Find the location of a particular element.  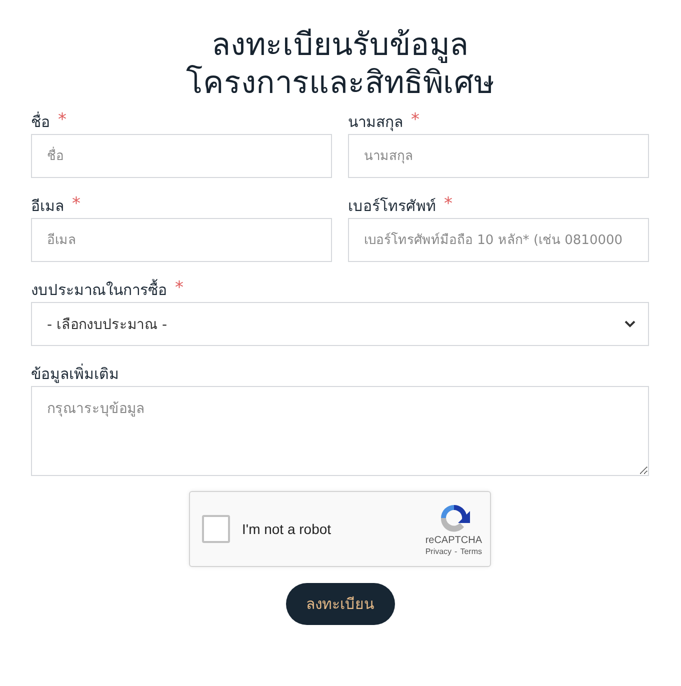

field-label: ชื่อ is located at coordinates (40, 121).